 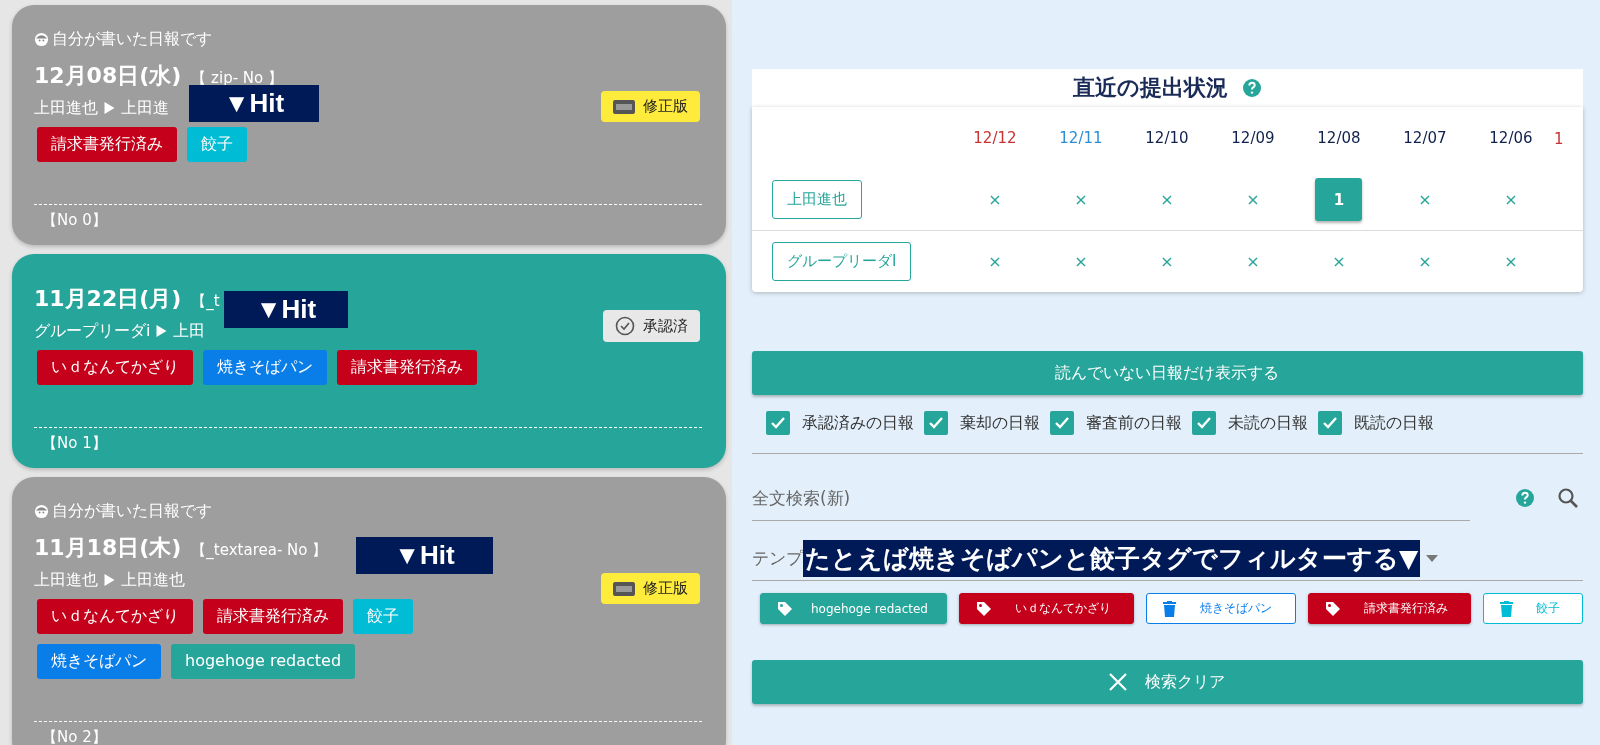 I want to click on report-number: 【No 1】, so click(x=368, y=442).